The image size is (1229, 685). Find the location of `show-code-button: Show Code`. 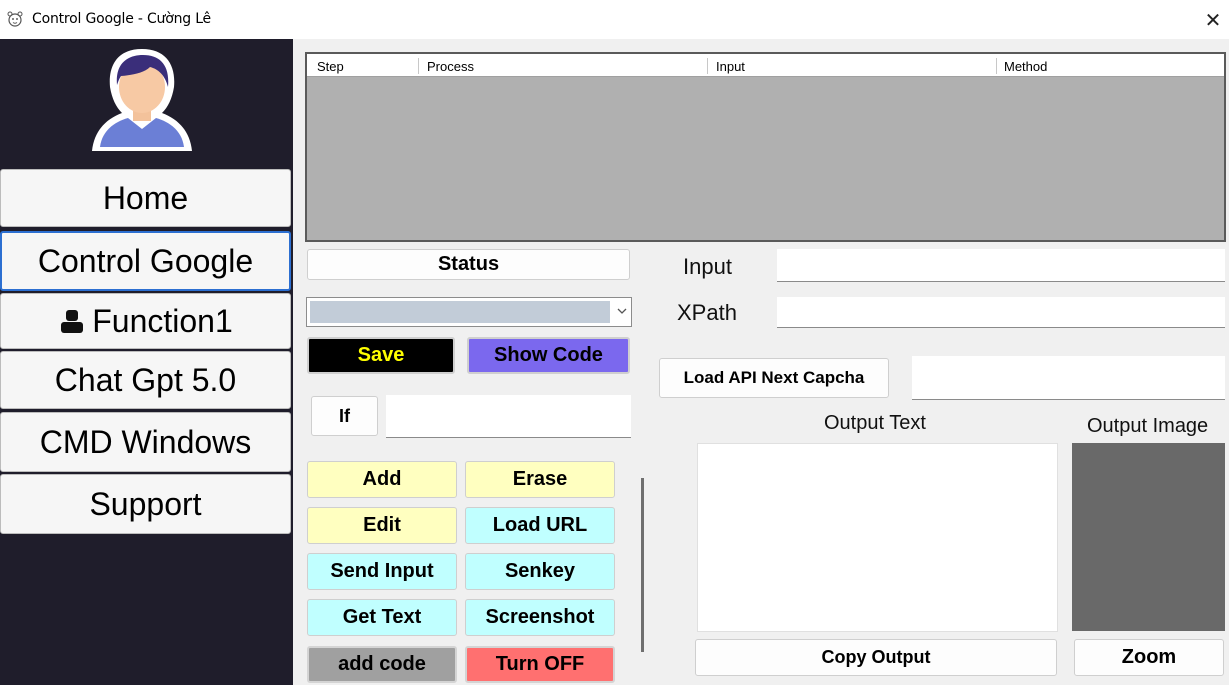

show-code-button: Show Code is located at coordinates (548, 355).